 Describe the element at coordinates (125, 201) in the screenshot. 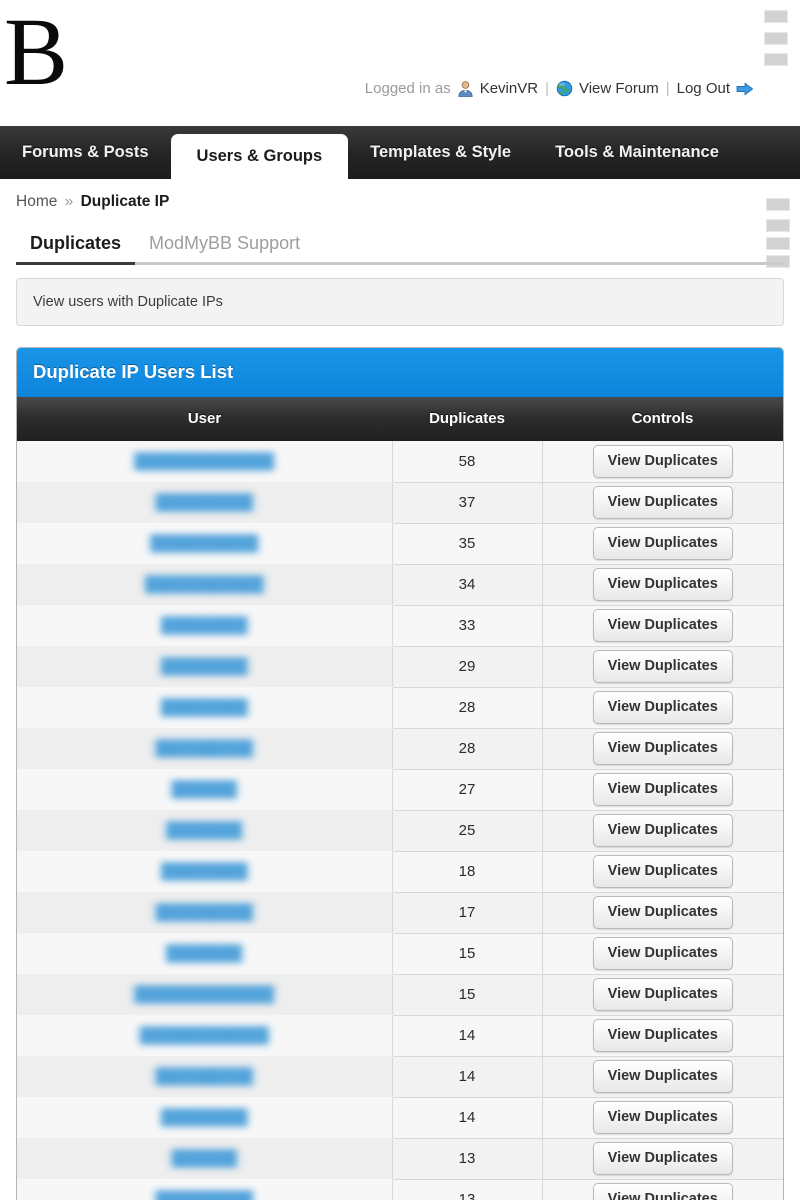

I see `breadcrumb-current: Duplicate IP` at that location.